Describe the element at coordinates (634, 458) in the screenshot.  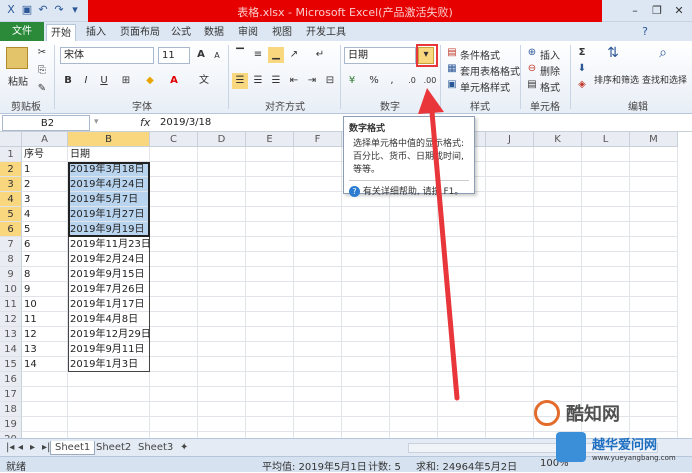
I see `watermark-site: www.yueyangbang.com` at that location.